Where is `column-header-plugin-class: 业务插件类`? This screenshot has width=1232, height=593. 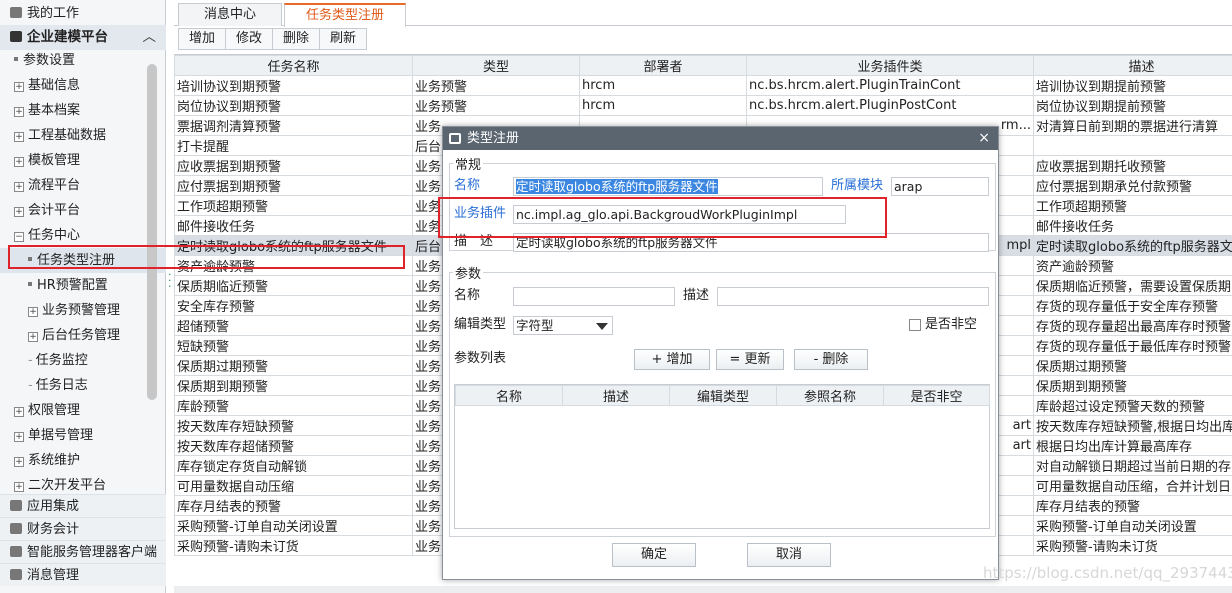 column-header-plugin-class: 业务插件类 is located at coordinates (890, 65).